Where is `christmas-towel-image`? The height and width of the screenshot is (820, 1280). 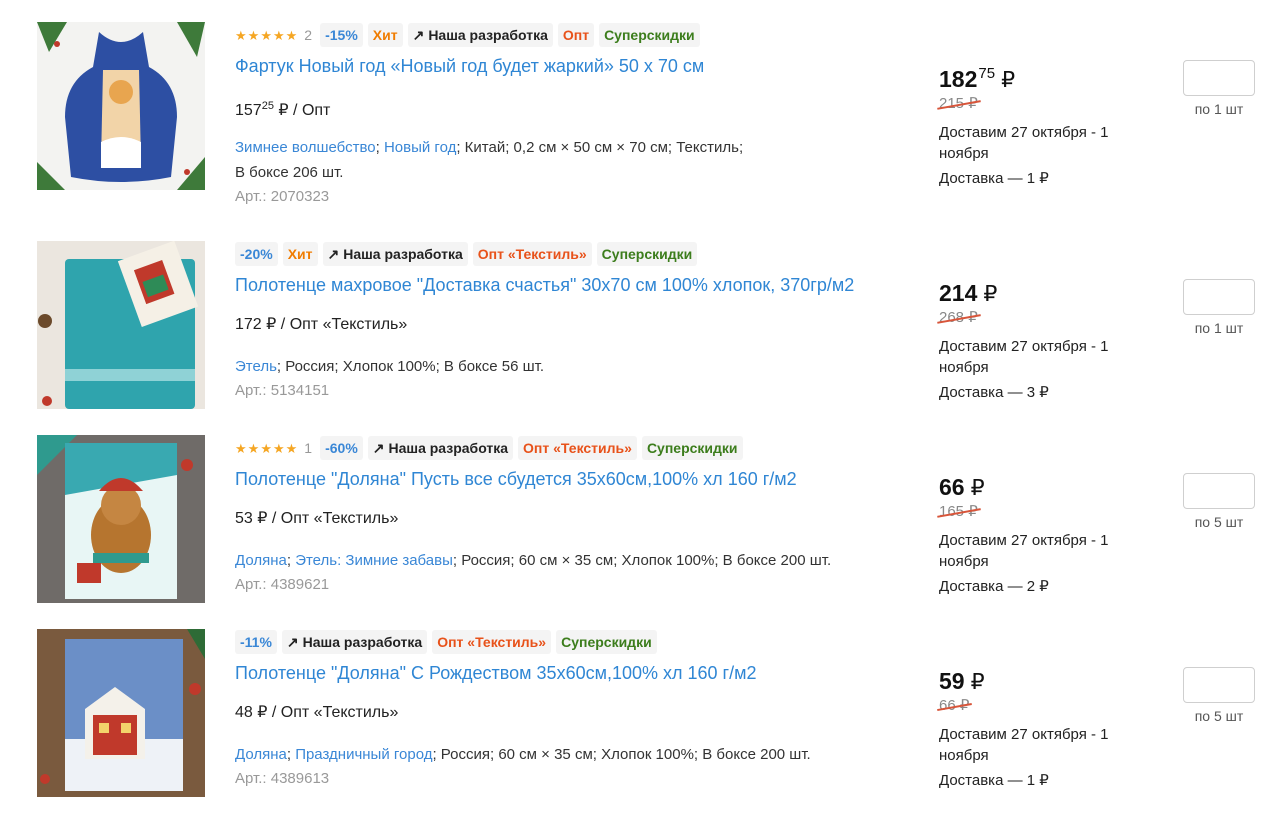
christmas-towel-image is located at coordinates (121, 713).